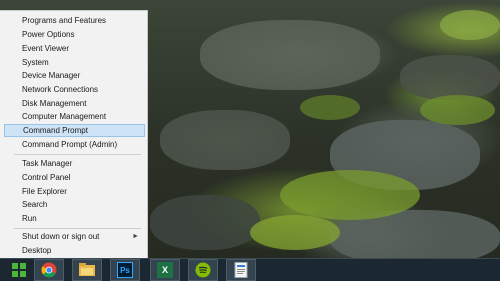 This screenshot has width=500, height=281. What do you see at coordinates (74, 204) in the screenshot?
I see `menu-item-search: Search` at bounding box center [74, 204].